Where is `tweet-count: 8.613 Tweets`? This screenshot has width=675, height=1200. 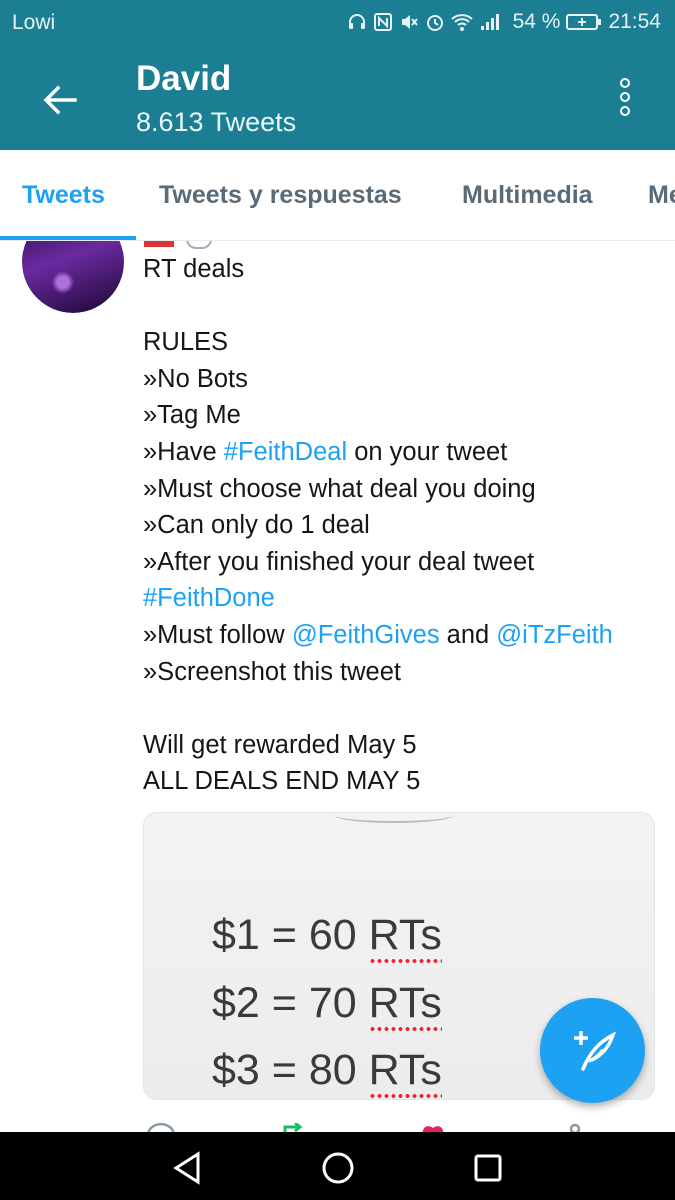 tweet-count: 8.613 Tweets is located at coordinates (216, 122).